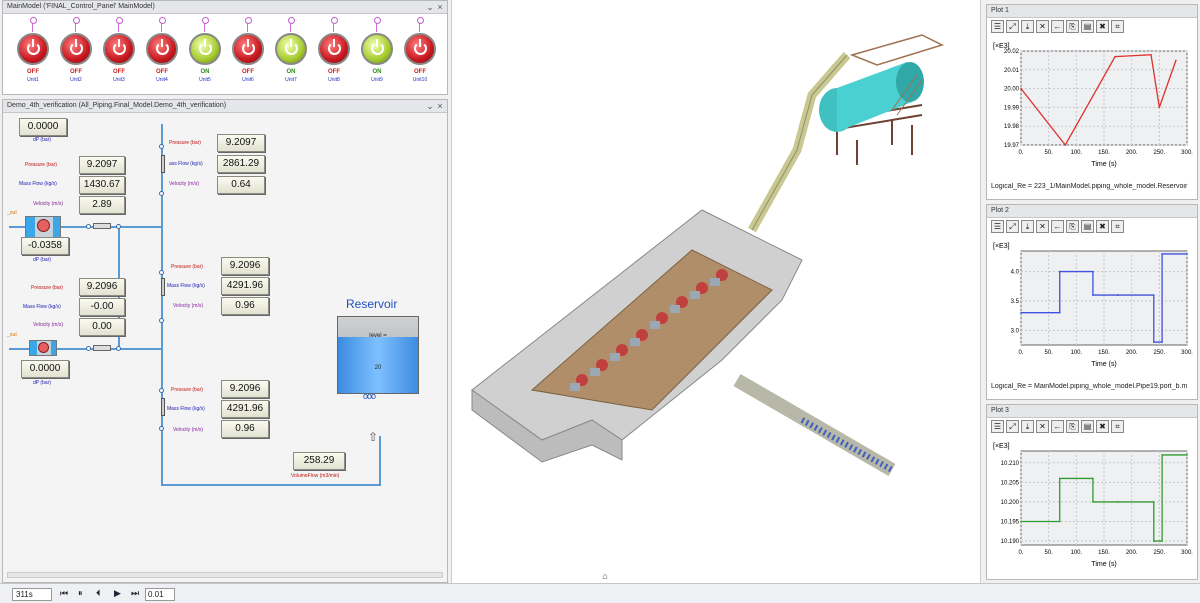 Image resolution: width=1200 pixels, height=603 pixels. What do you see at coordinates (1020, 353) in the screenshot?
I see `x-tick-label: 0.` at bounding box center [1020, 353].